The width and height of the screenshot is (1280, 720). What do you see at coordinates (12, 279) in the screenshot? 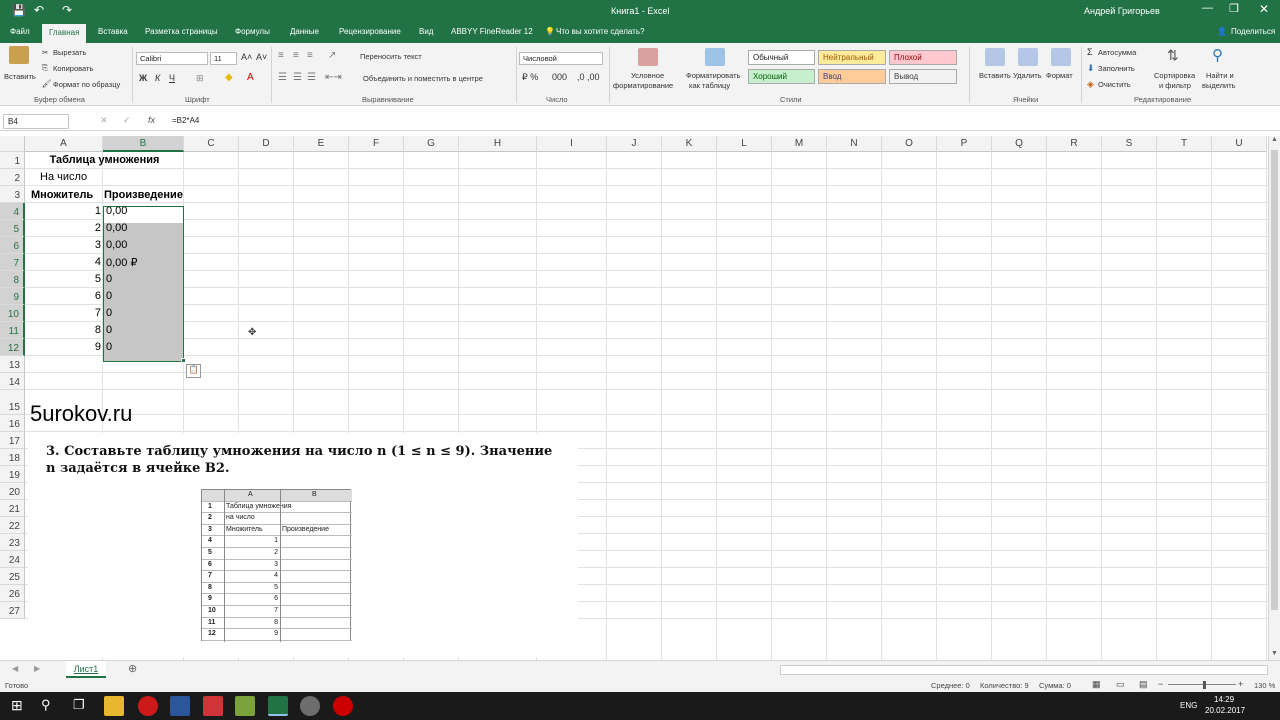
I see `row-header-8: 8` at bounding box center [12, 279].